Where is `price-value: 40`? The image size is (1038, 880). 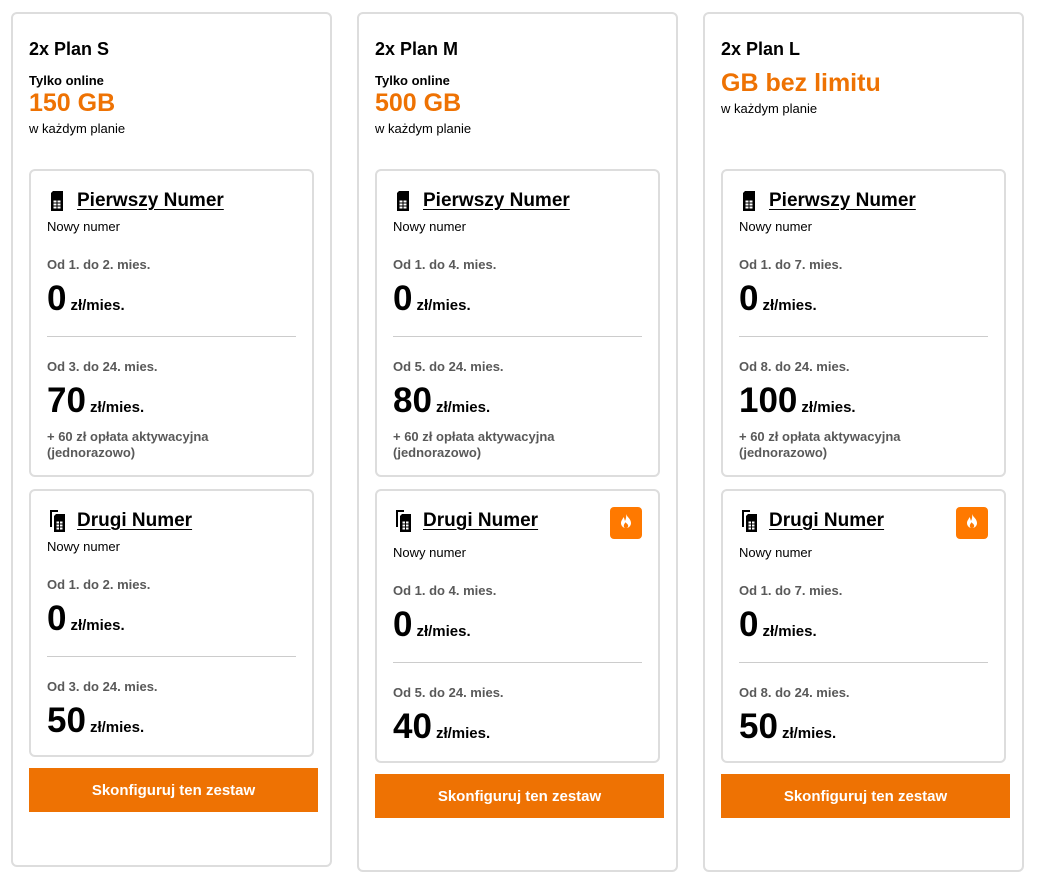
price-value: 40 is located at coordinates (412, 726).